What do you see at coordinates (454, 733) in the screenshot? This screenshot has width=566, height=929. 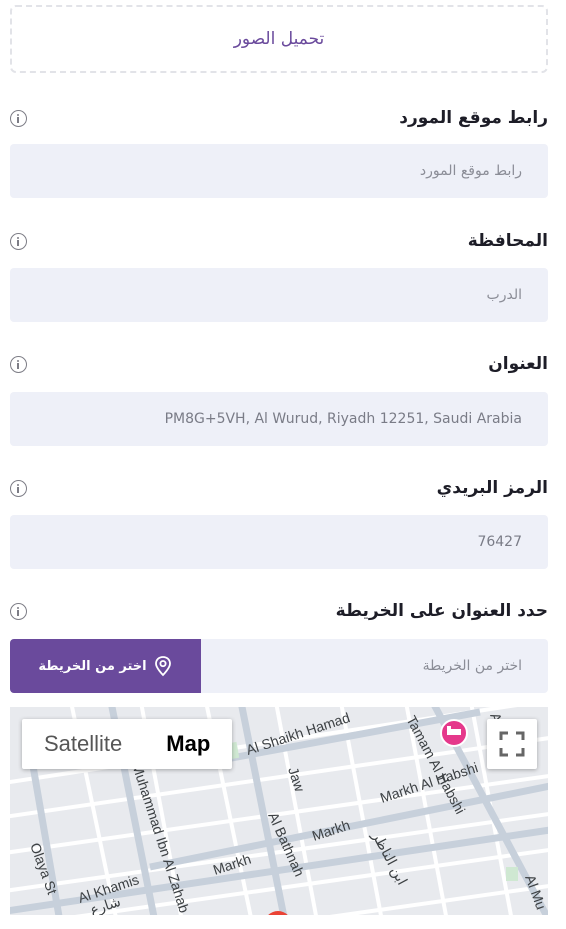 I see `hotel-pin-icon` at bounding box center [454, 733].